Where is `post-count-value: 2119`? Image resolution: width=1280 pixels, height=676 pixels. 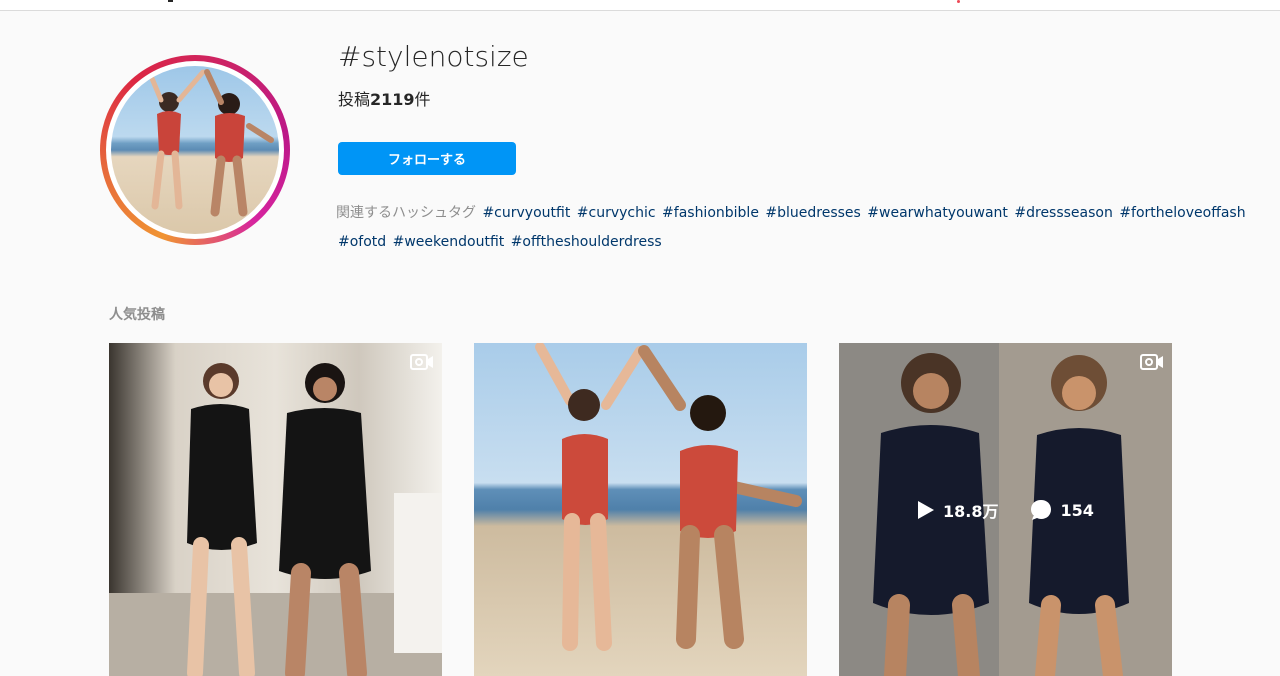
post-count-value: 2119 is located at coordinates (392, 99).